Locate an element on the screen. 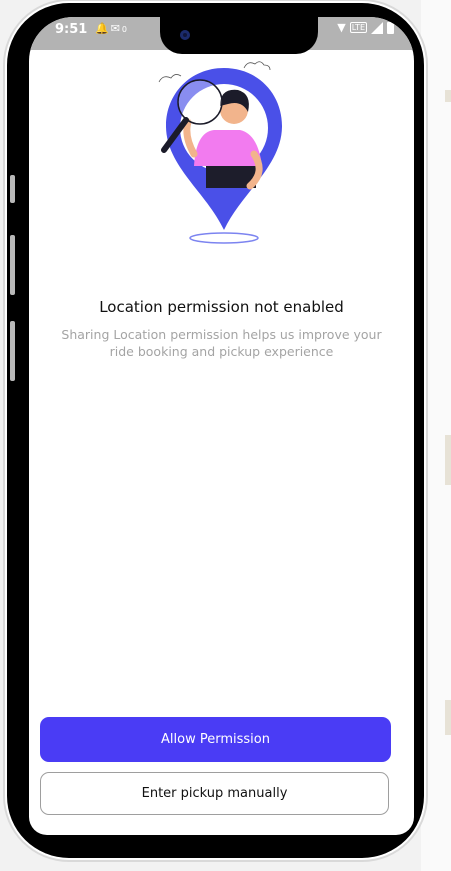  mute-switch is located at coordinates (12, 189).